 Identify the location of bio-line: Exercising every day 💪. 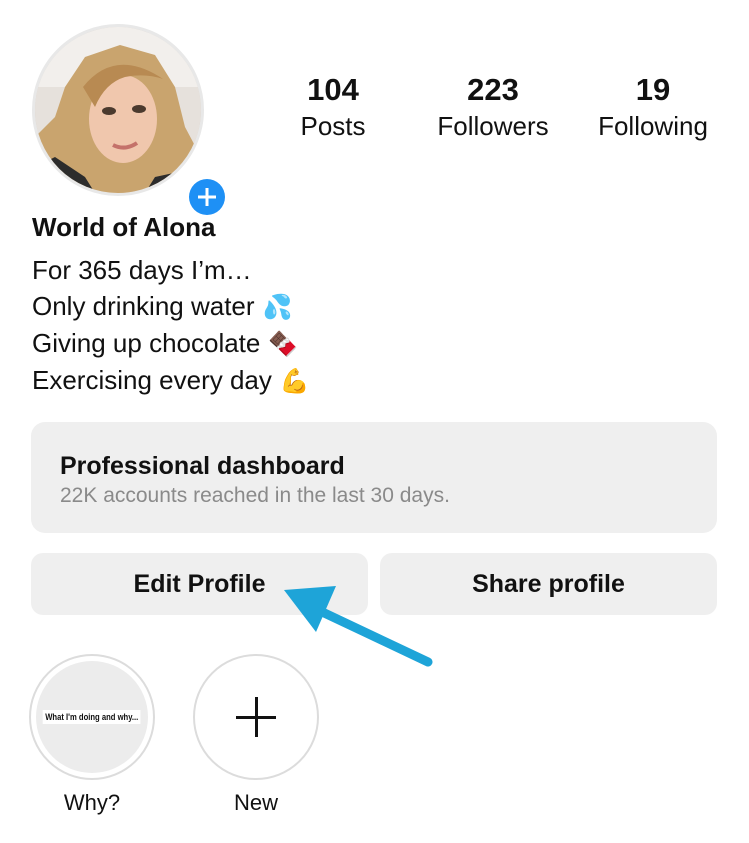
(171, 380).